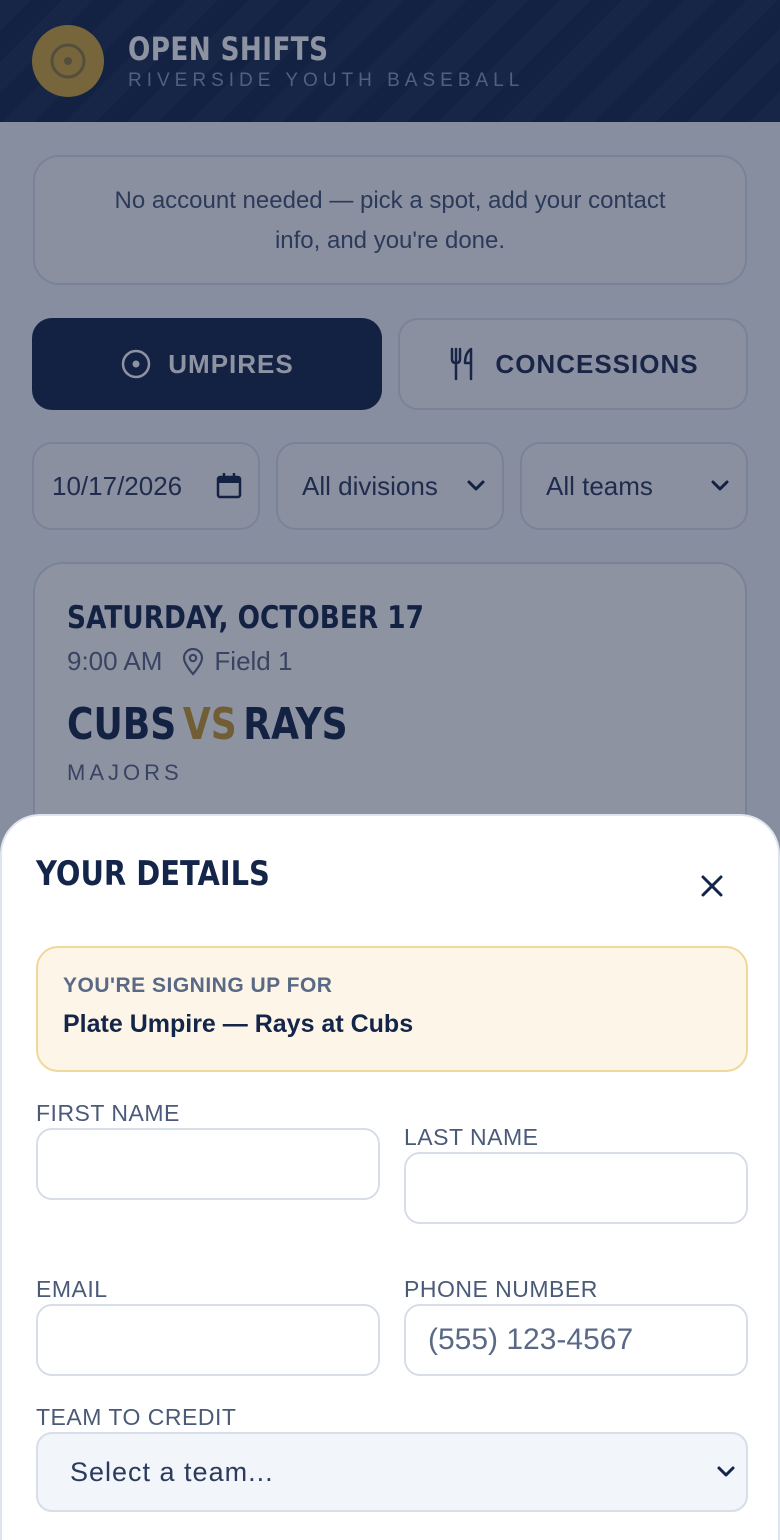 The width and height of the screenshot is (780, 1540). What do you see at coordinates (208, 1340) in the screenshot?
I see `email-input` at bounding box center [208, 1340].